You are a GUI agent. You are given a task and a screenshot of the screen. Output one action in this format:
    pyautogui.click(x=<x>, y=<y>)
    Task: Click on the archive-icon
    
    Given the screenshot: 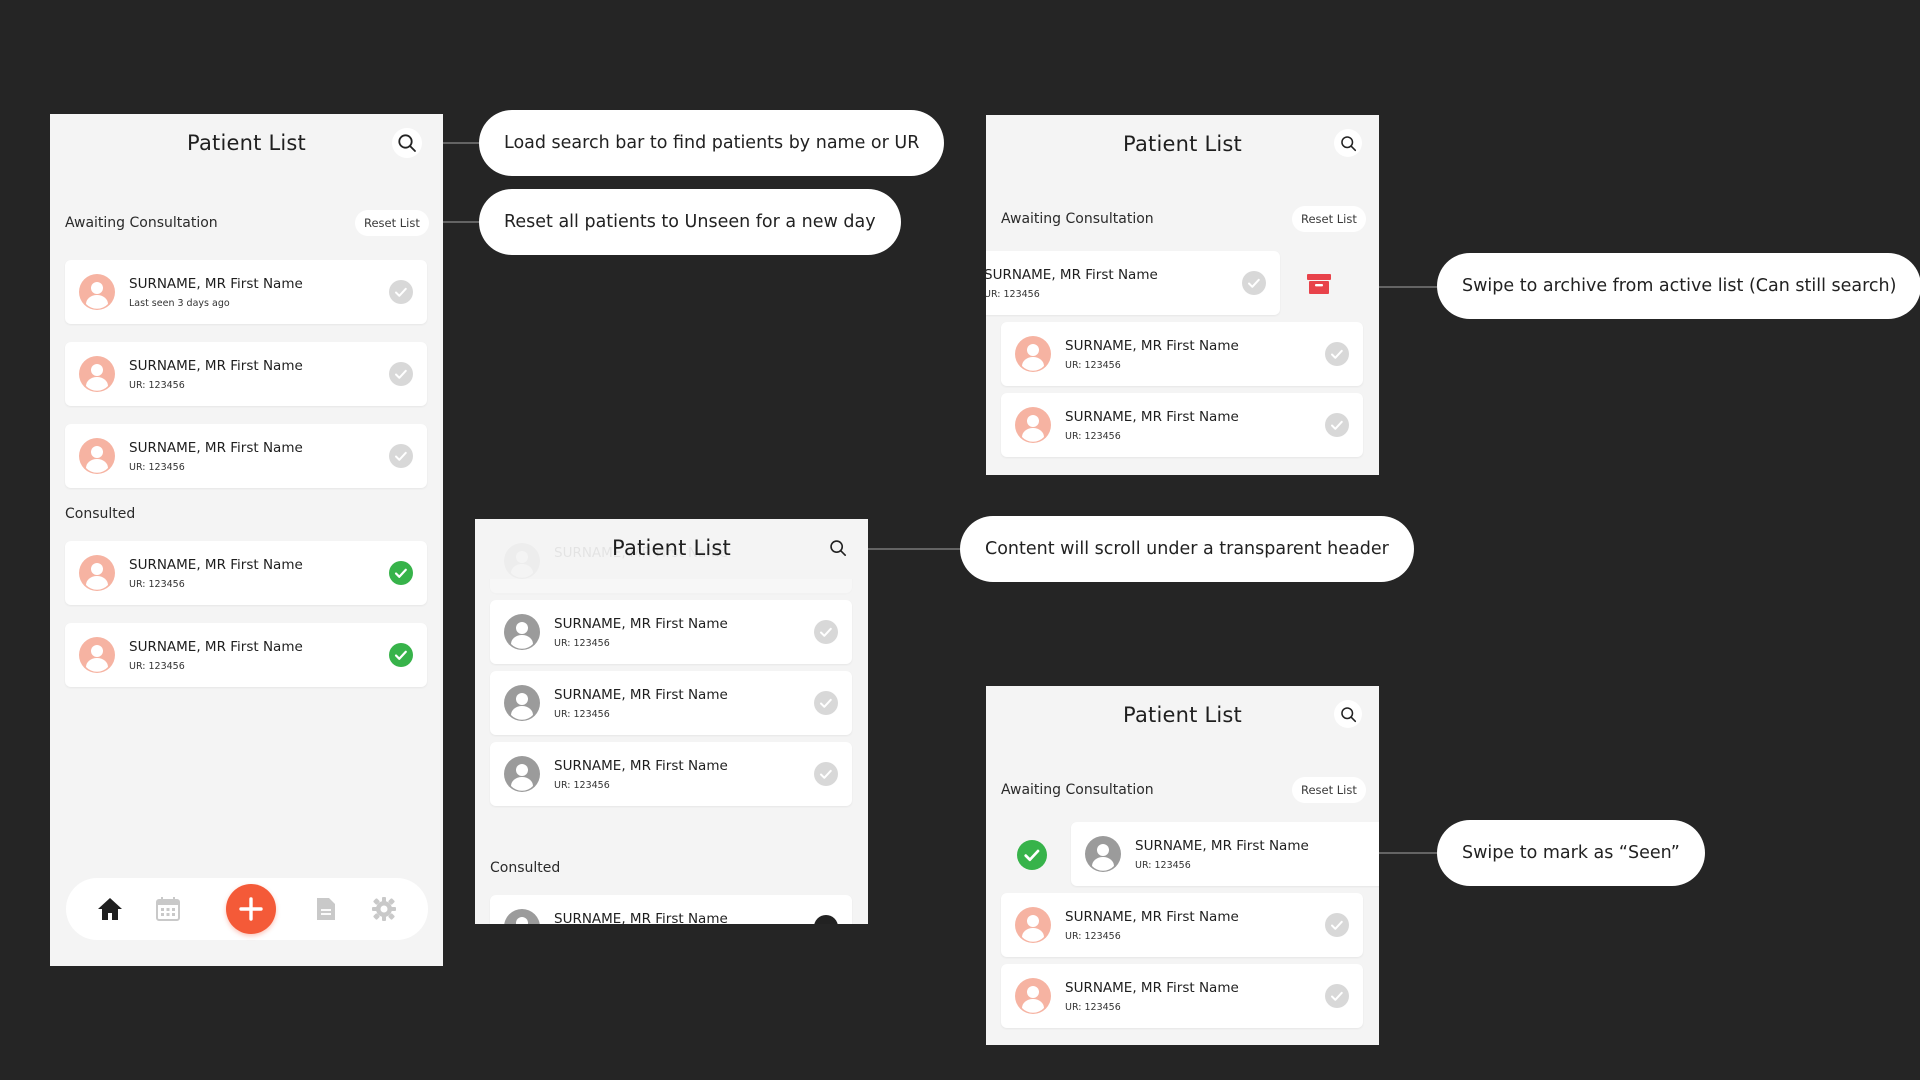 What is the action you would take?
    pyautogui.click(x=1319, y=284)
    